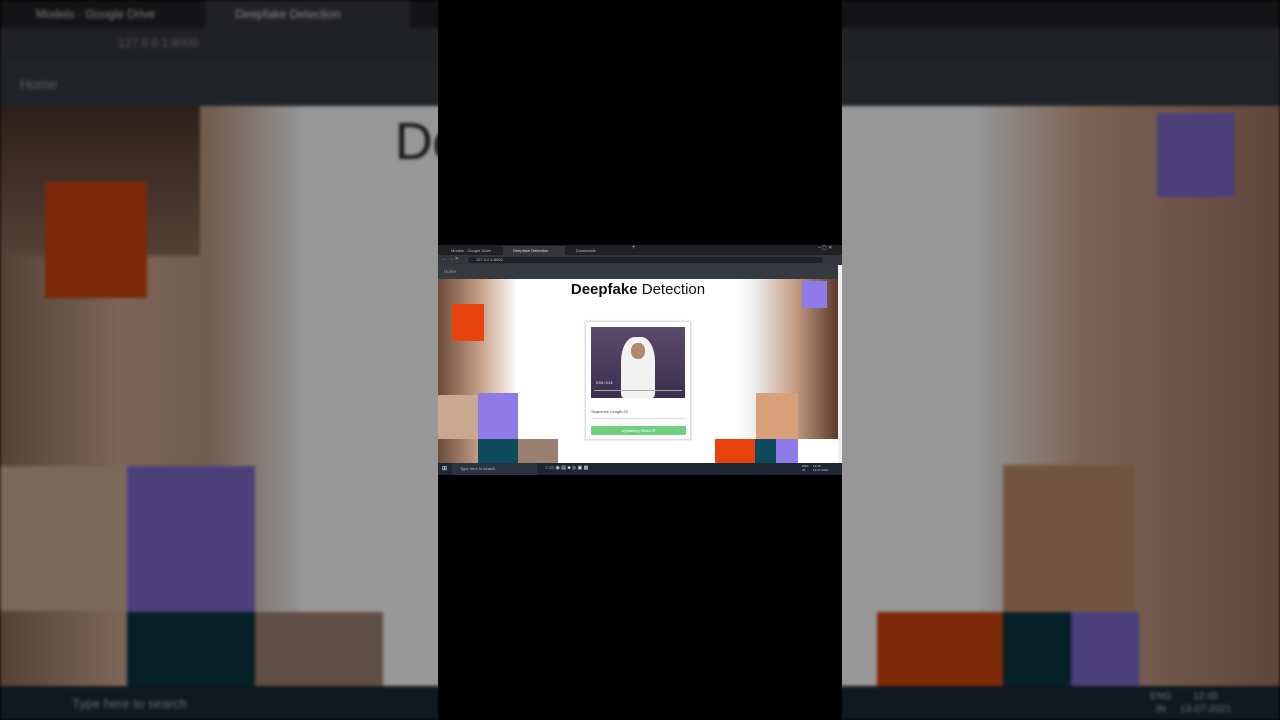 The image size is (1280, 720). I want to click on nav-buttons-icon: ← → ✕, so click(450, 259).